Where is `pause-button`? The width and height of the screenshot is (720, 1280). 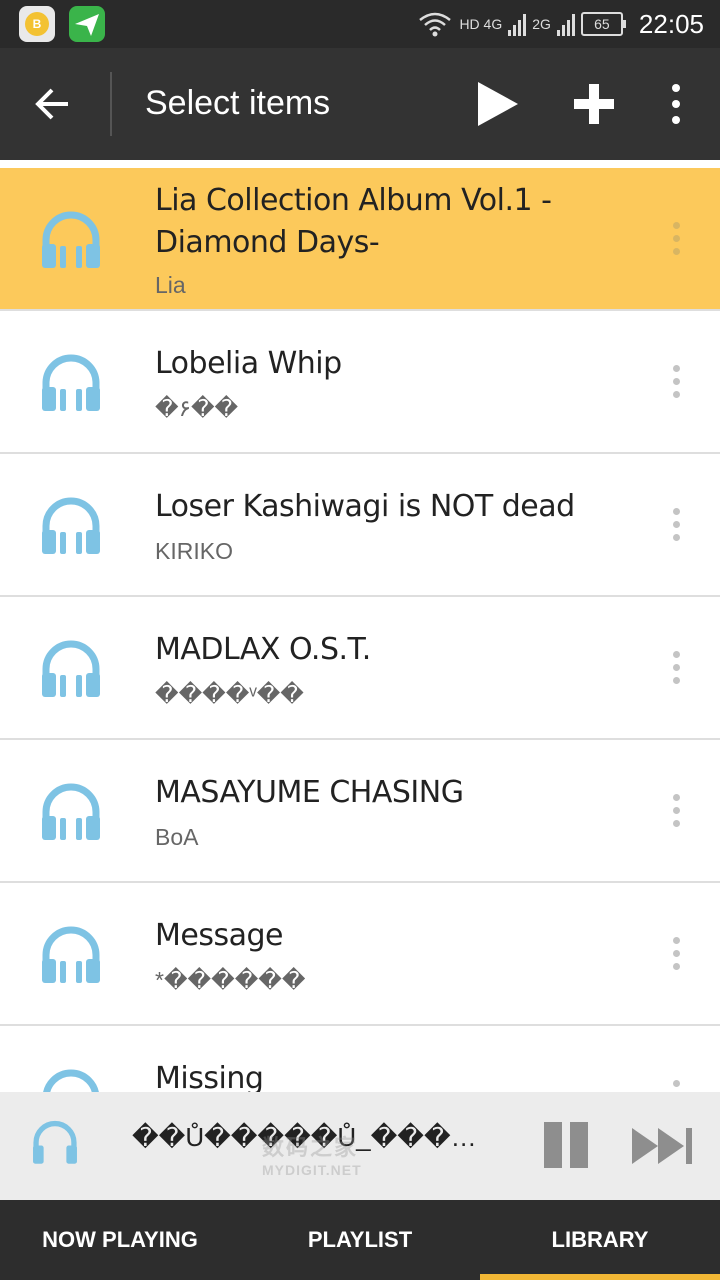
pause-button is located at coordinates (566, 1145).